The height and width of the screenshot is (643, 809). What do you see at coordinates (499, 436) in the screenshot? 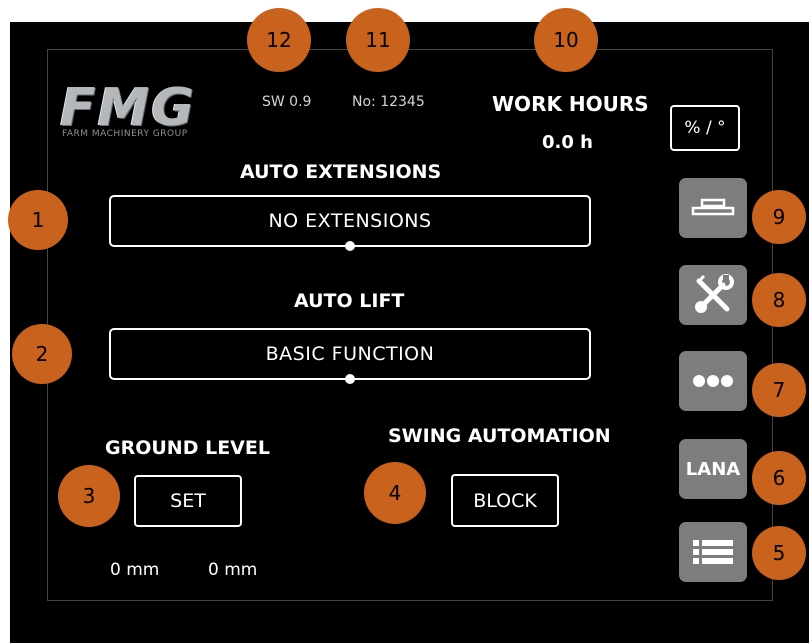
I see `swing-automation-label: SWING AUTOMATION` at bounding box center [499, 436].